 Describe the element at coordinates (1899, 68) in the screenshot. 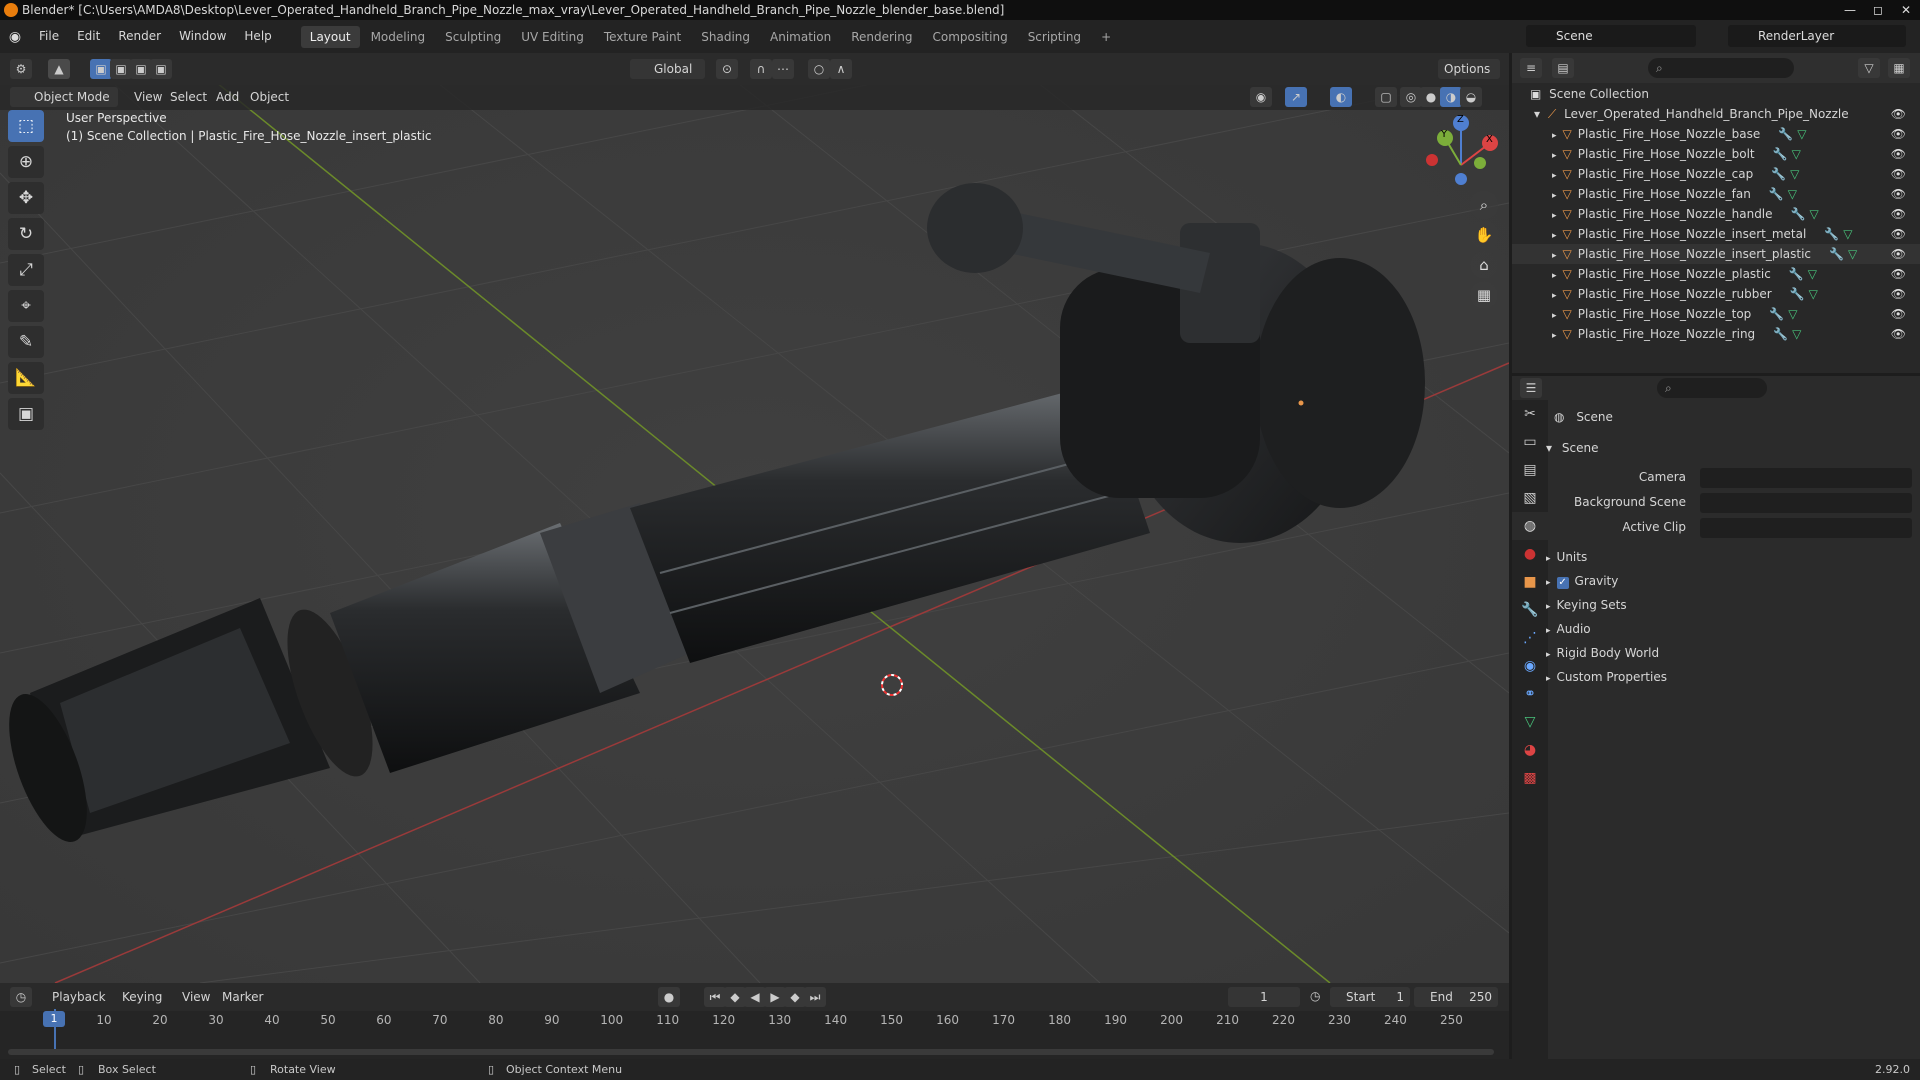

I see `new-collection-icon: ▦` at that location.